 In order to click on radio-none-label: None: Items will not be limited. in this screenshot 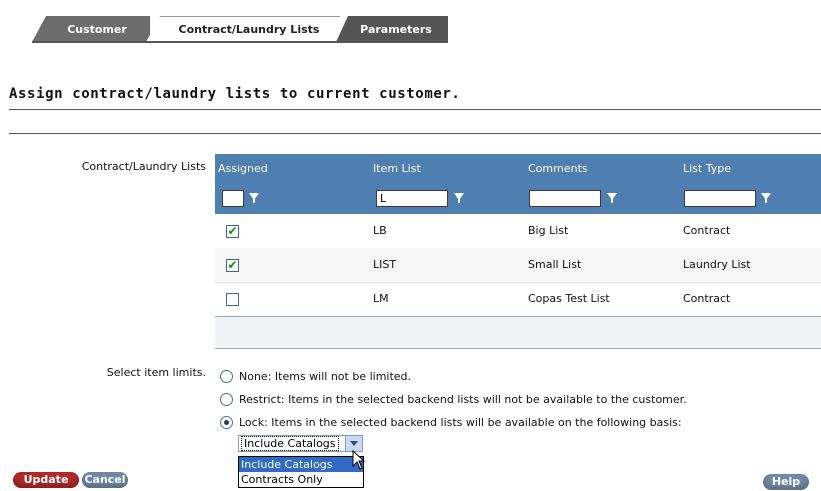, I will do `click(325, 376)`.